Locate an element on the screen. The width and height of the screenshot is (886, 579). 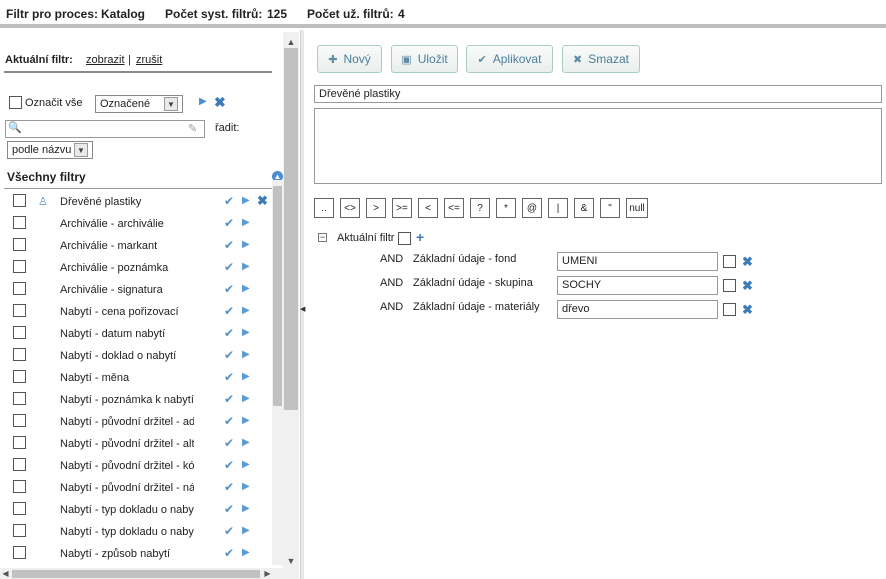
new-button: ✚ Nový is located at coordinates (349, 59).